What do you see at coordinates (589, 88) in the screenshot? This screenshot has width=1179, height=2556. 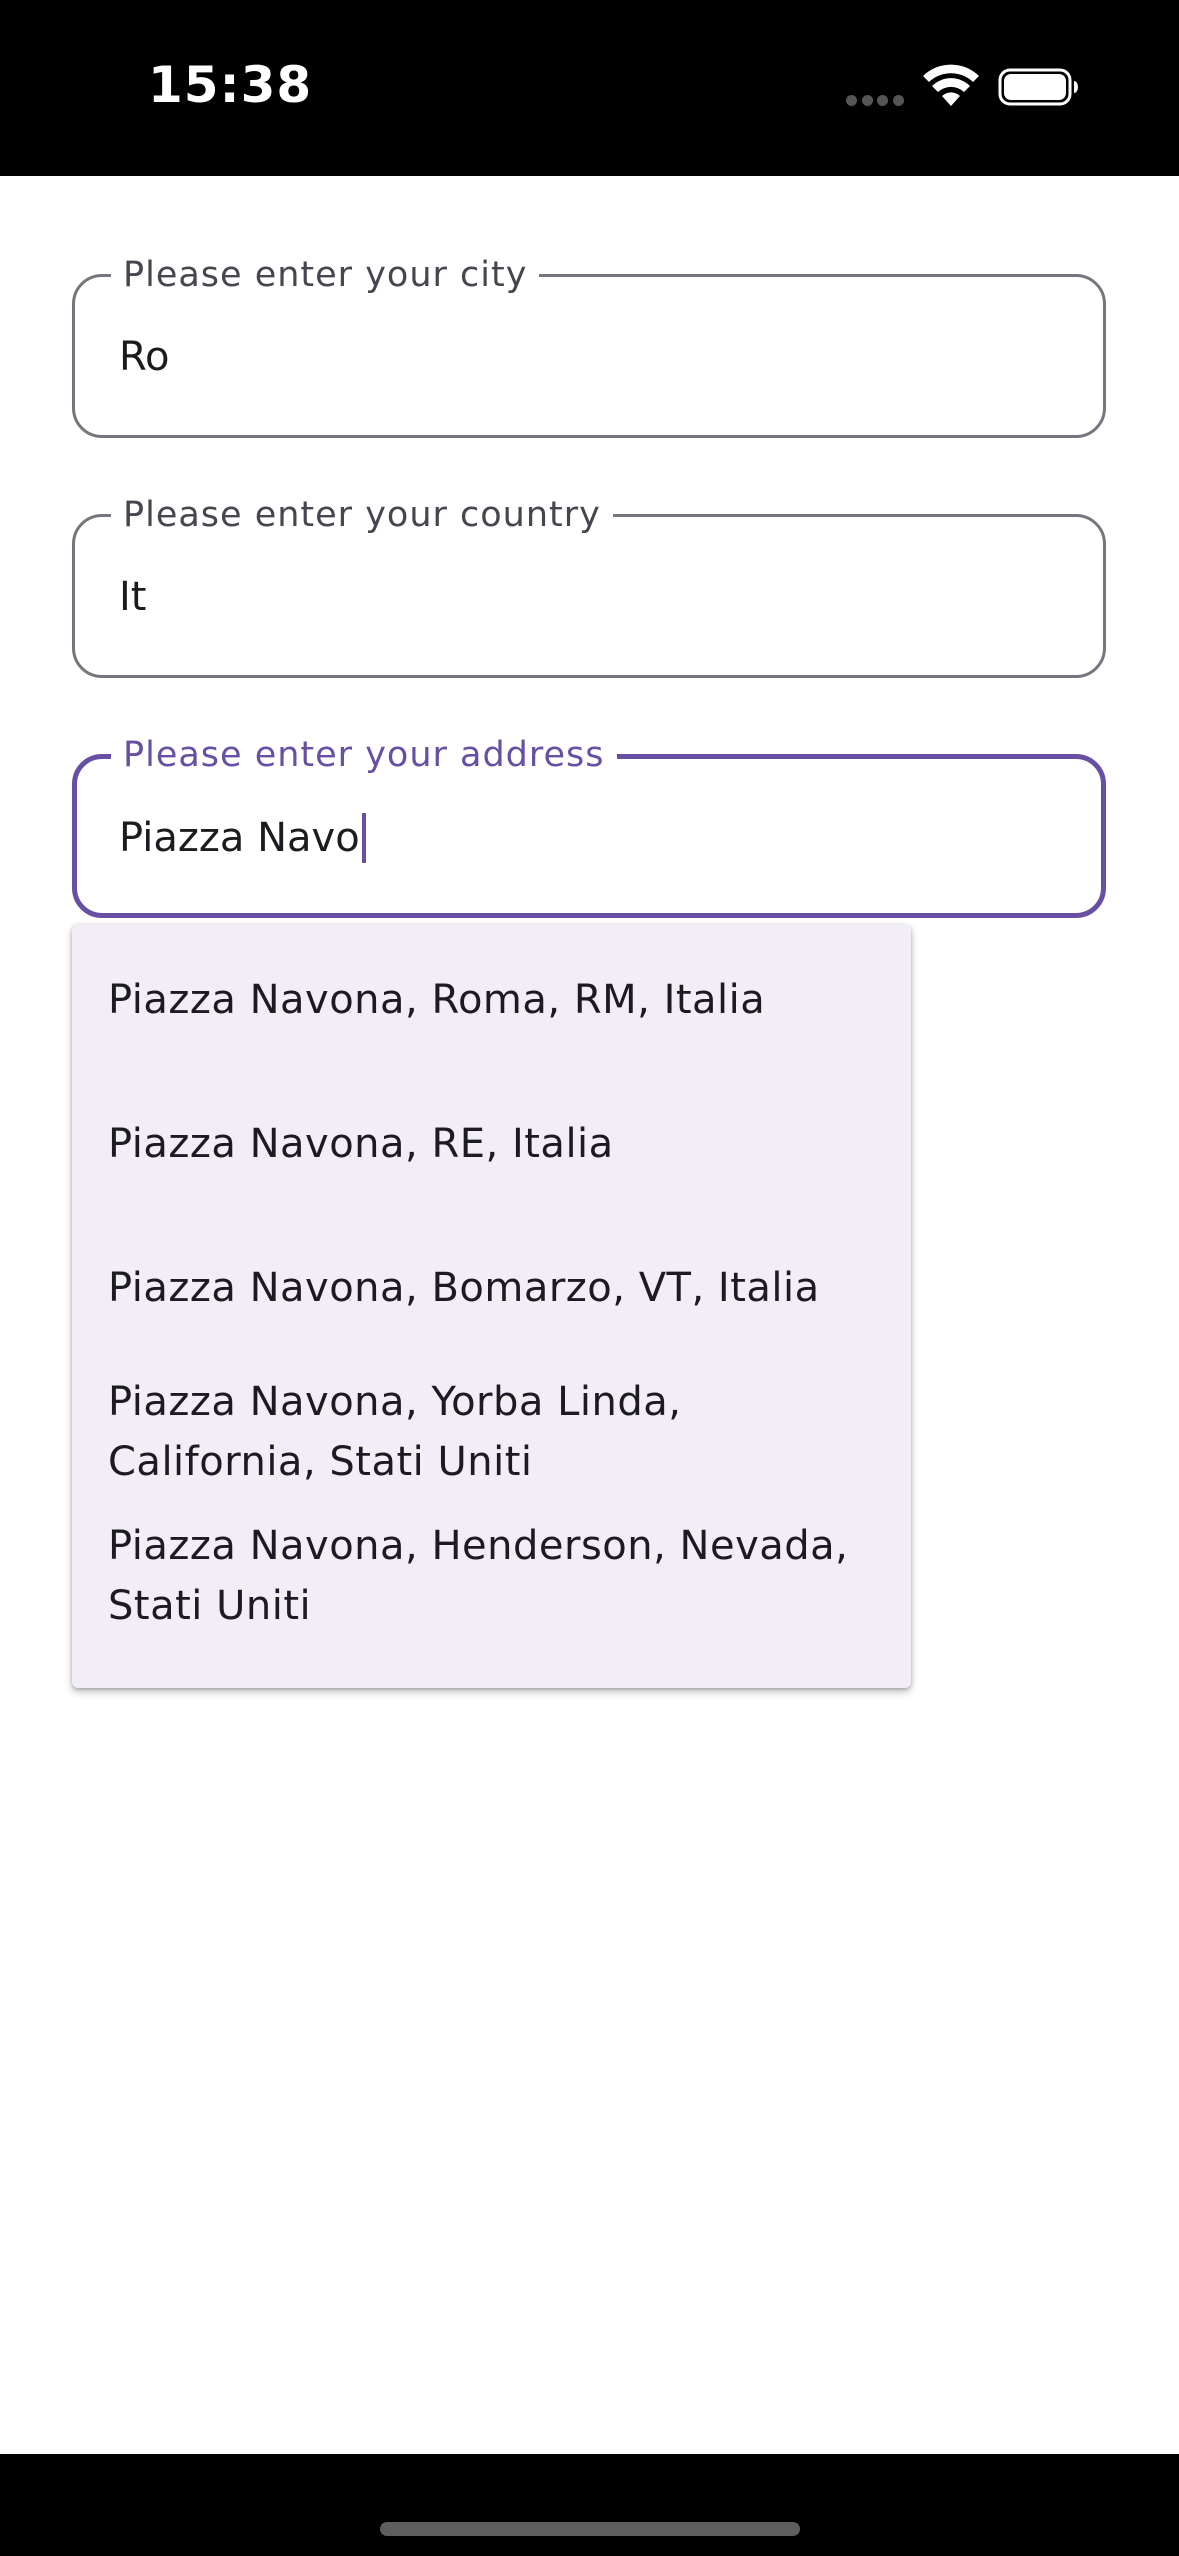 I see `status-bar: 15:38` at bounding box center [589, 88].